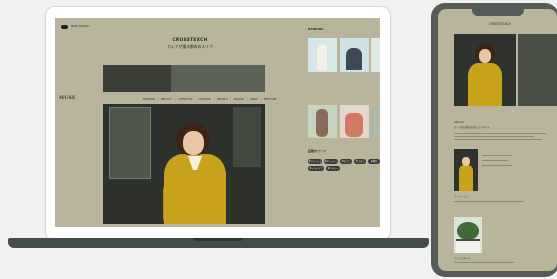  Describe the element at coordinates (184, 164) in the screenshot. I see `hero-image` at that location.